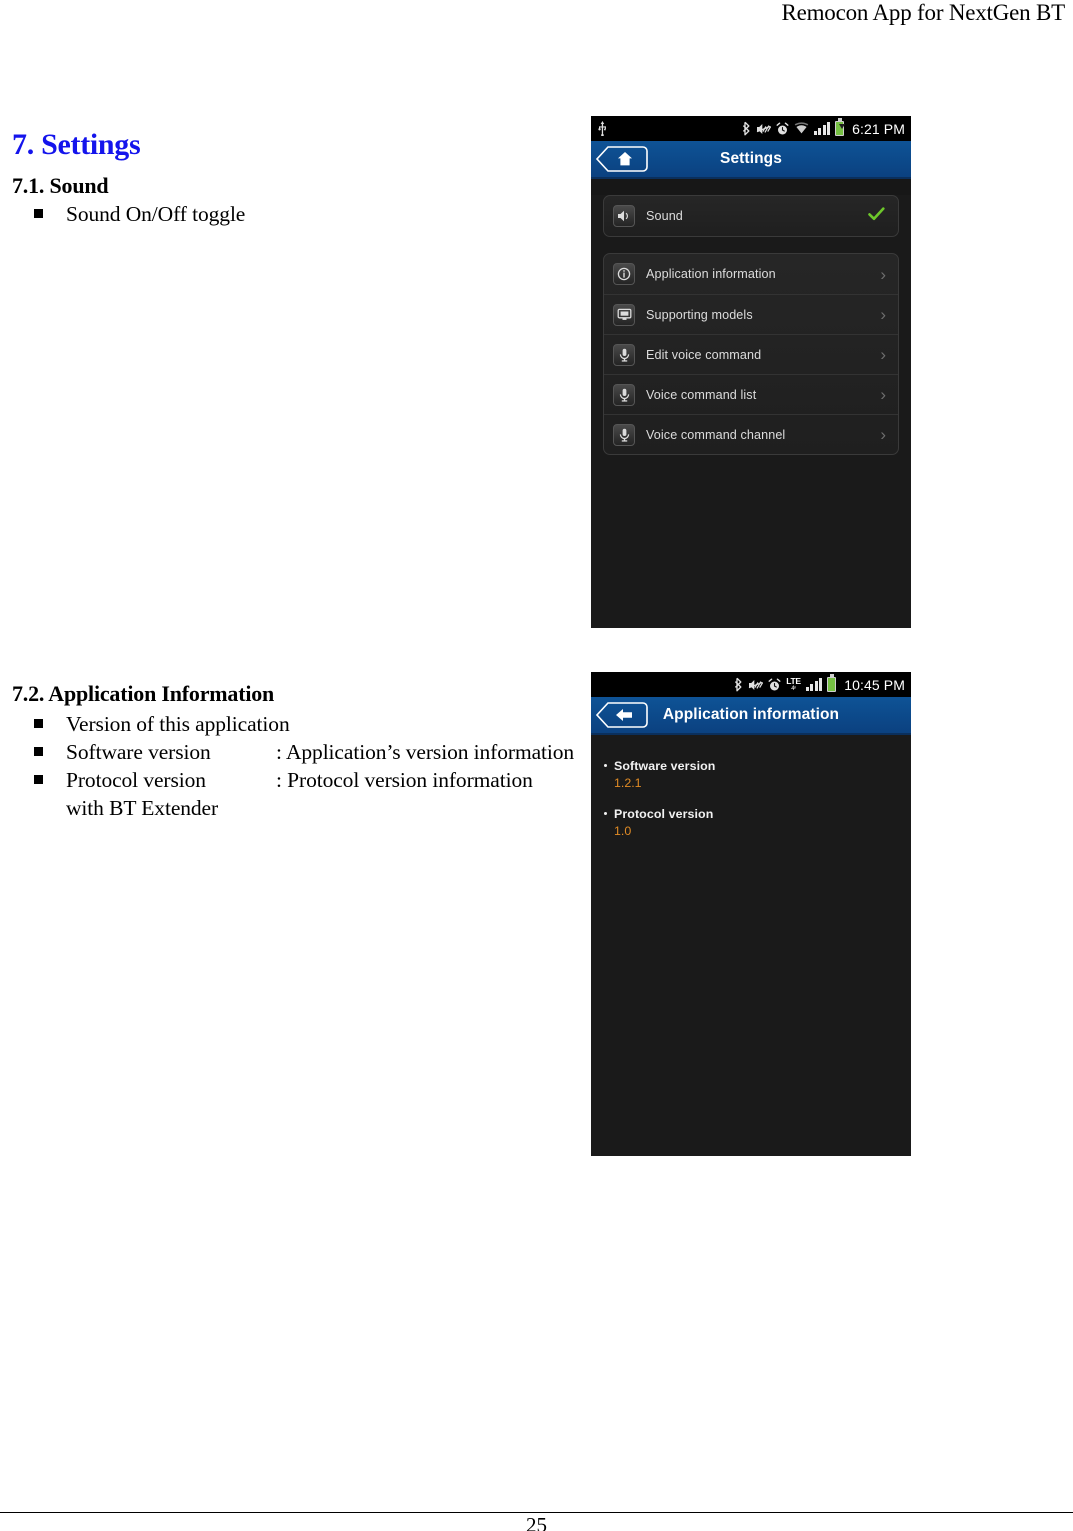  Describe the element at coordinates (793, 688) in the screenshot. I see `lte-sublabel: 4ⁿ` at that location.